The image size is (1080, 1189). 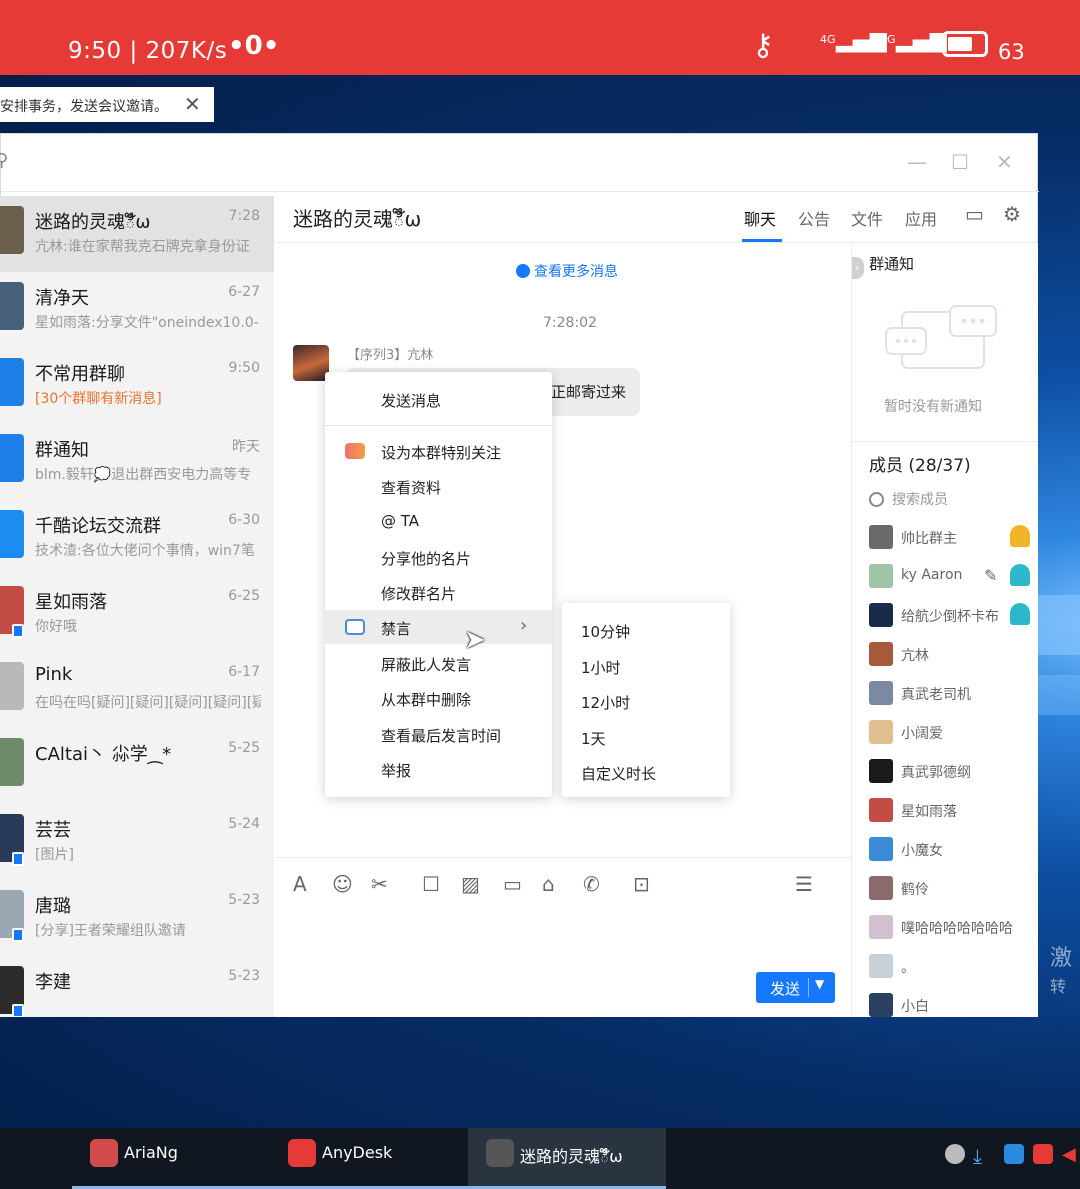 I want to click on member-item: 帅比群主, so click(x=951, y=537).